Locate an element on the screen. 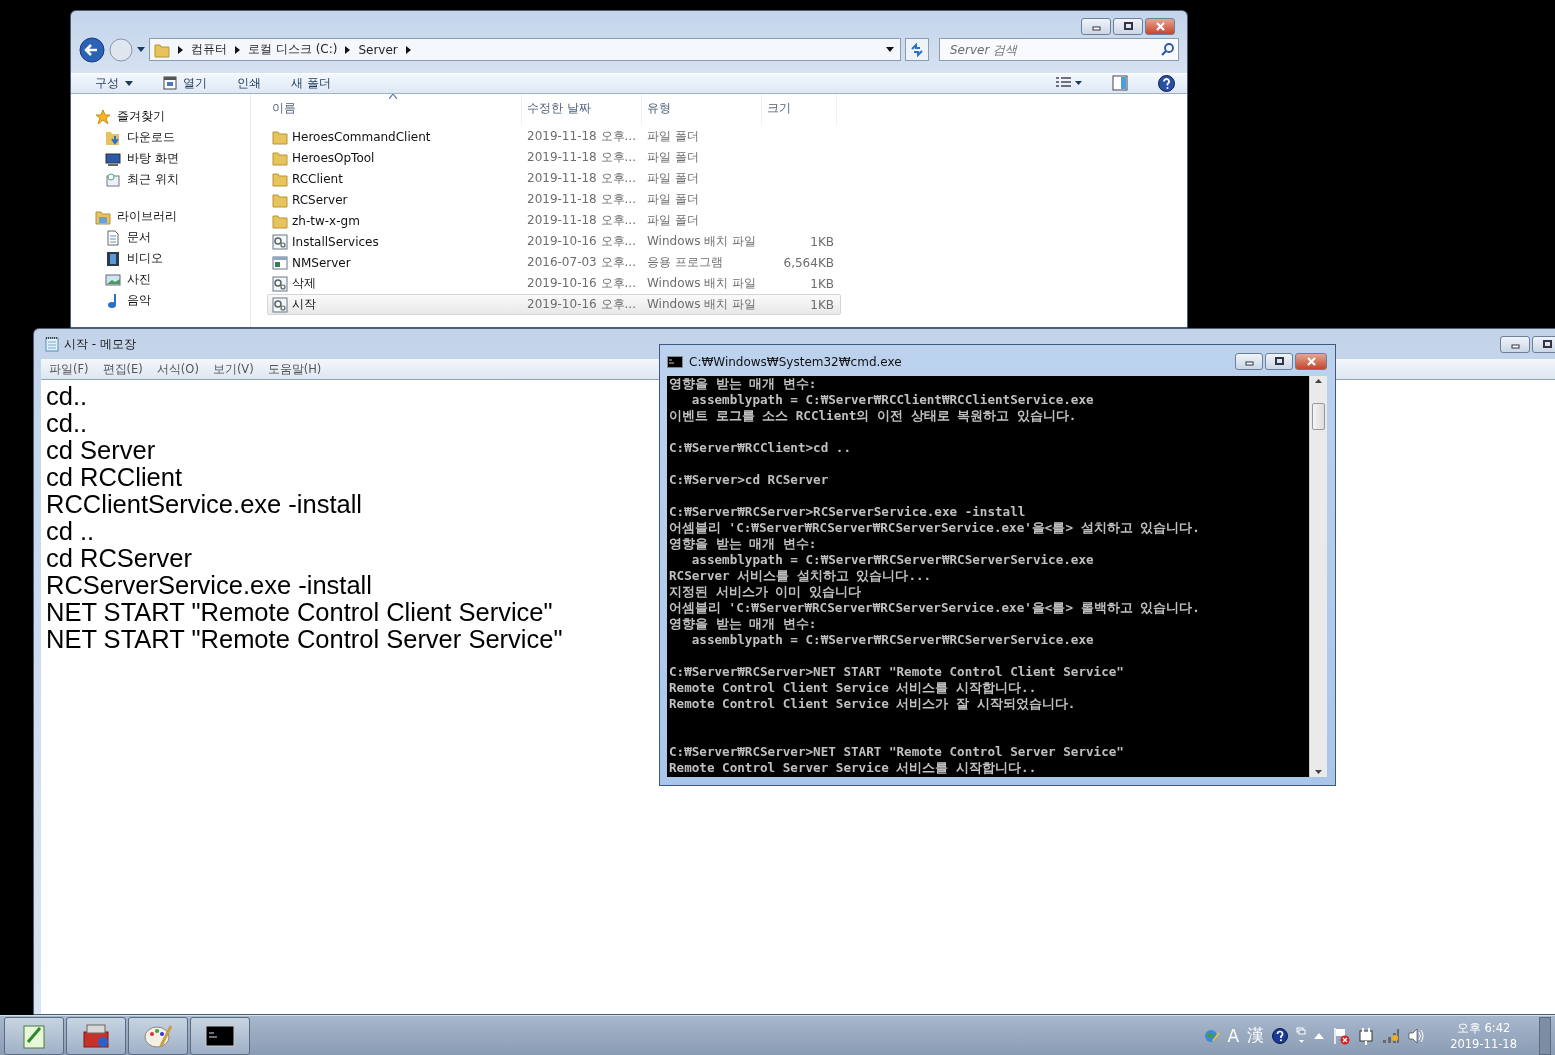  file-name: NMServer is located at coordinates (321, 262).